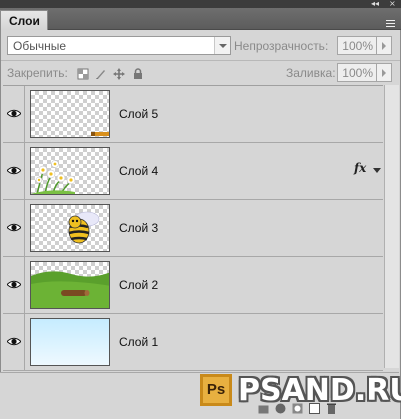 The height and width of the screenshot is (419, 401). Describe the element at coordinates (222, 45) in the screenshot. I see `chevron-down-icon` at that location.